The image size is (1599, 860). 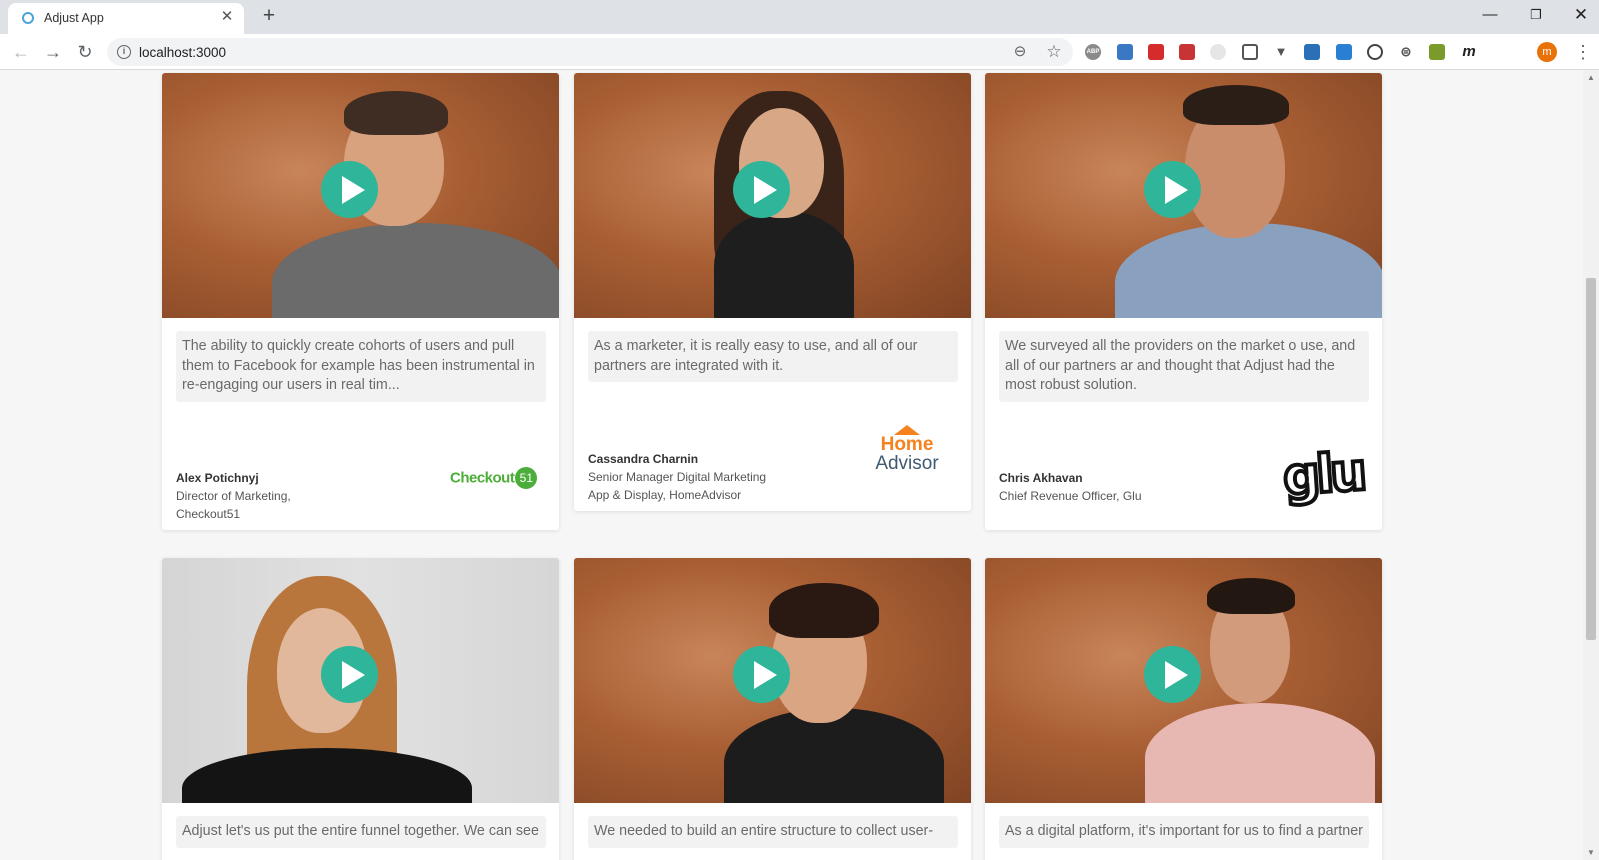 What do you see at coordinates (126, 18) in the screenshot?
I see `browser-tab: Adjust App ✕` at bounding box center [126, 18].